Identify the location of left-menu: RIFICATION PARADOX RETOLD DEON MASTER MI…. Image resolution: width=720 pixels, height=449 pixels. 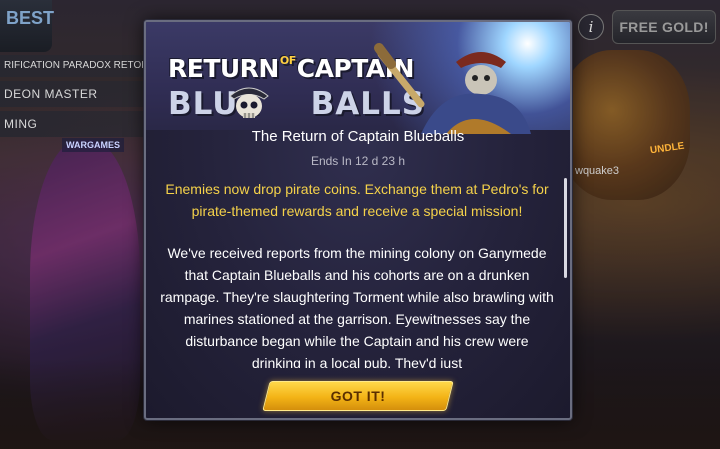
(72, 96).